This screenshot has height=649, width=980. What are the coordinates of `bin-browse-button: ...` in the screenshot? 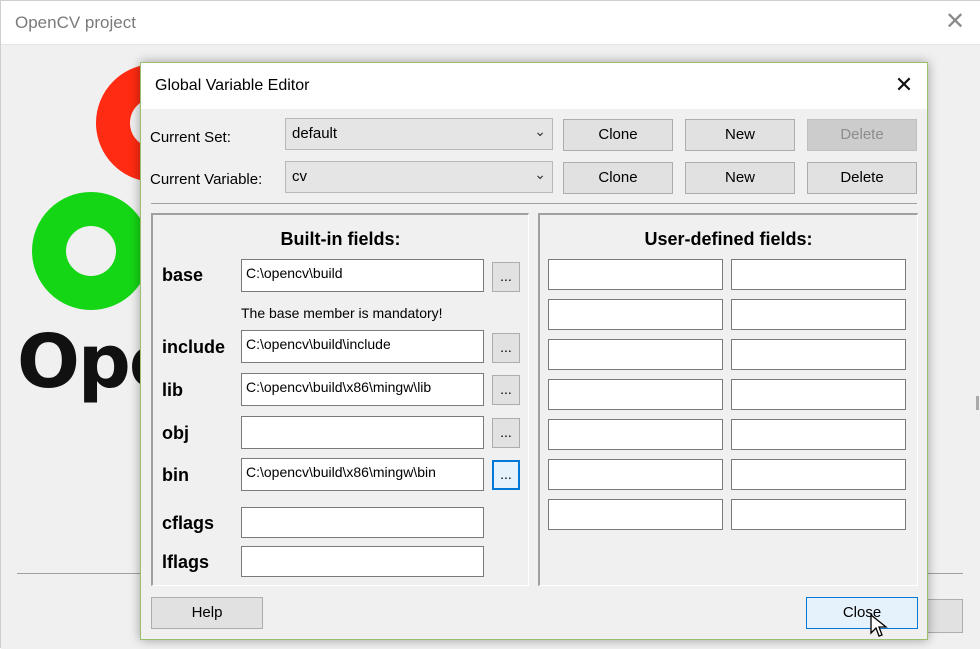 It's located at (506, 475).